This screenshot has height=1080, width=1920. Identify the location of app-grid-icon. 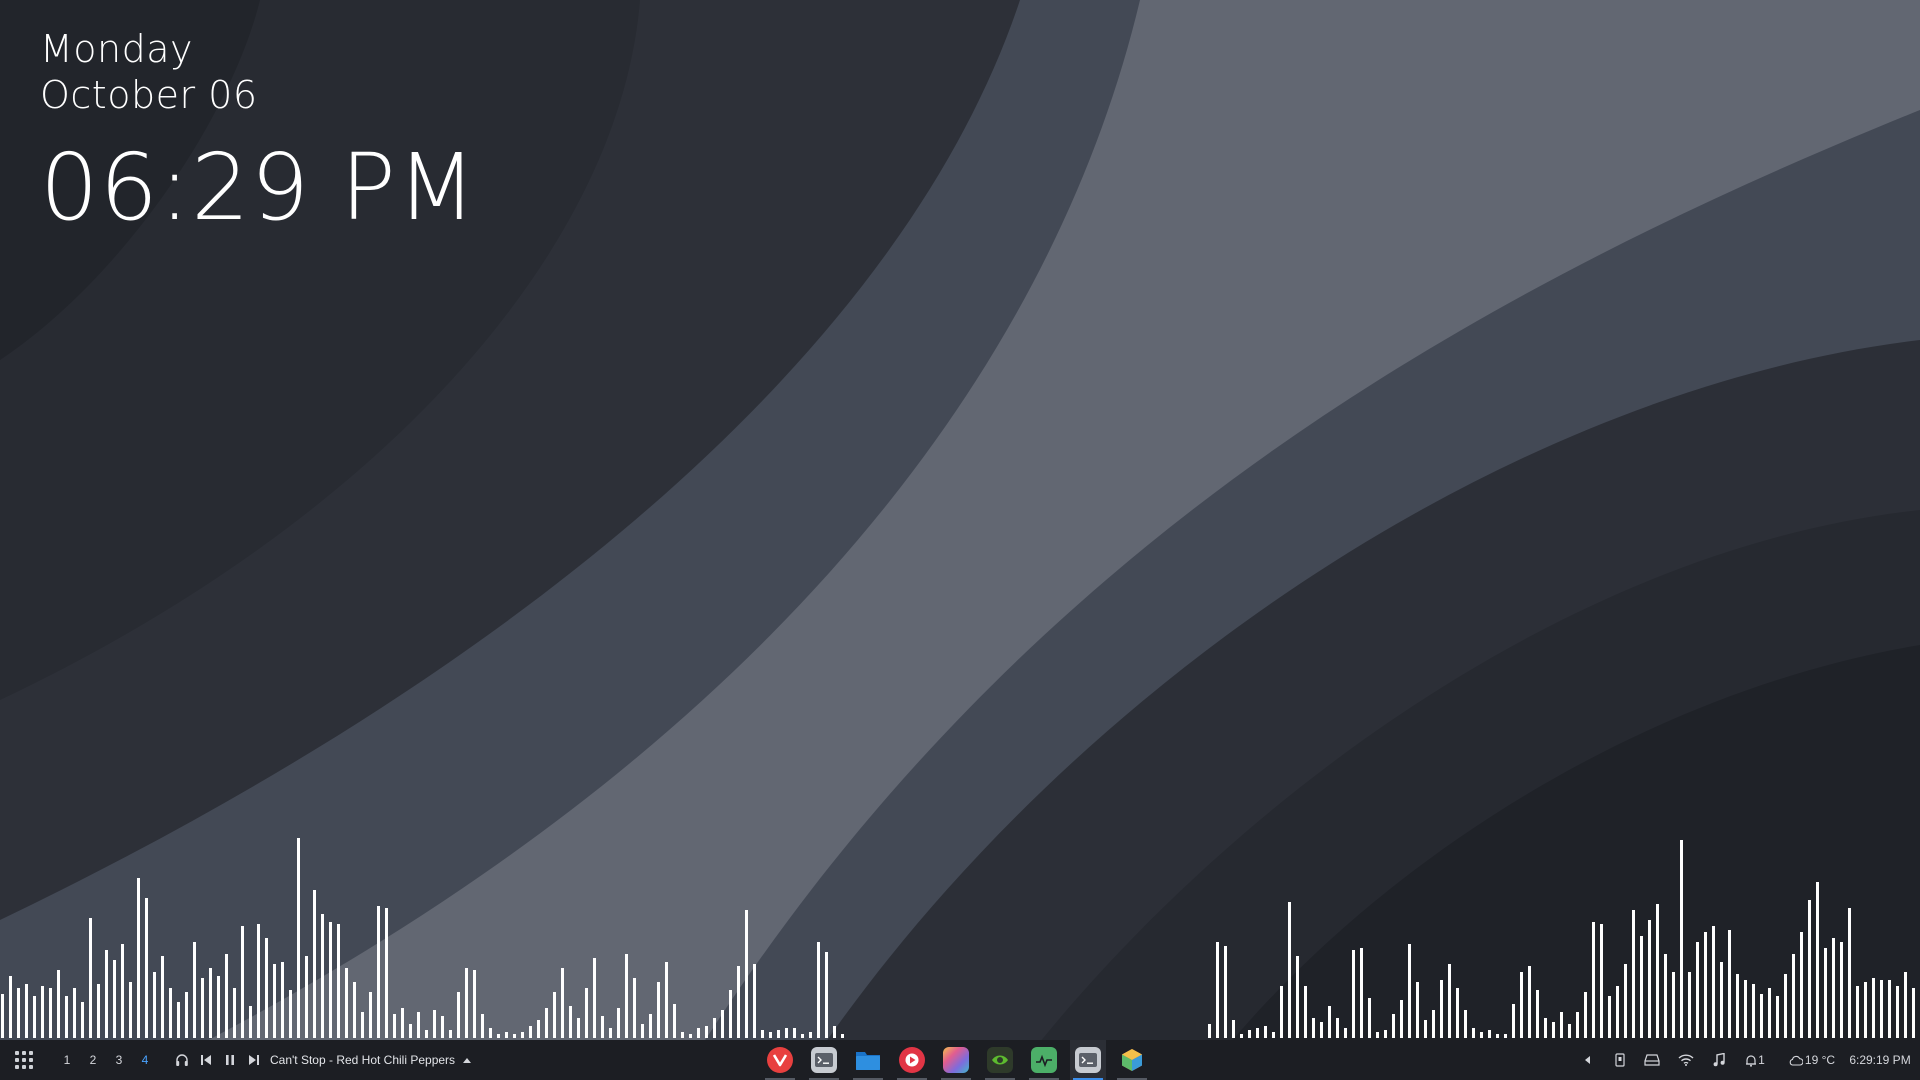
(24, 1060).